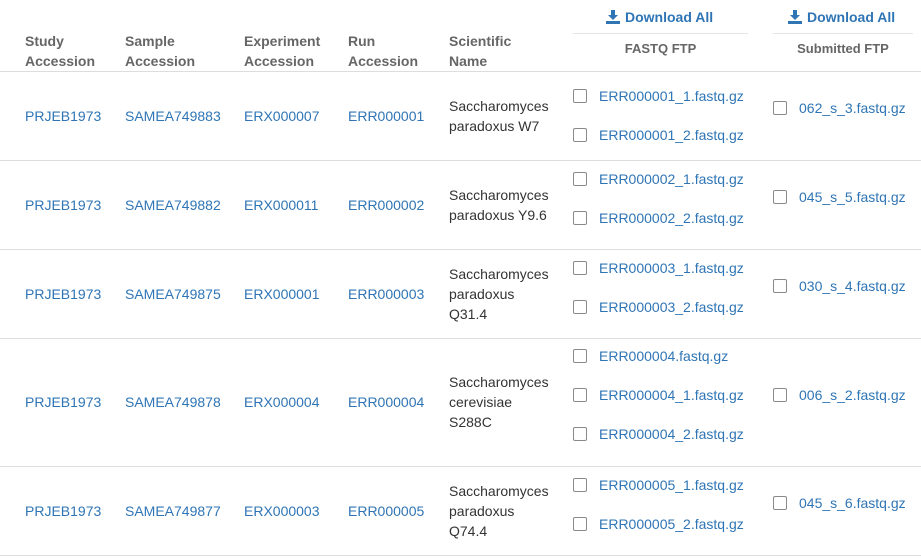  What do you see at coordinates (383, 61) in the screenshot?
I see `header-run-line2: Accession` at bounding box center [383, 61].